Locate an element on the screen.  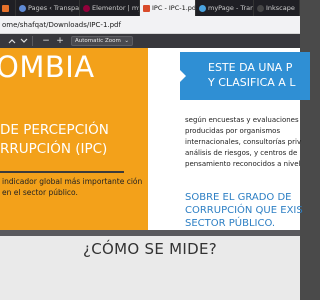
zoom-in-button: + is located at coordinates (60, 41).